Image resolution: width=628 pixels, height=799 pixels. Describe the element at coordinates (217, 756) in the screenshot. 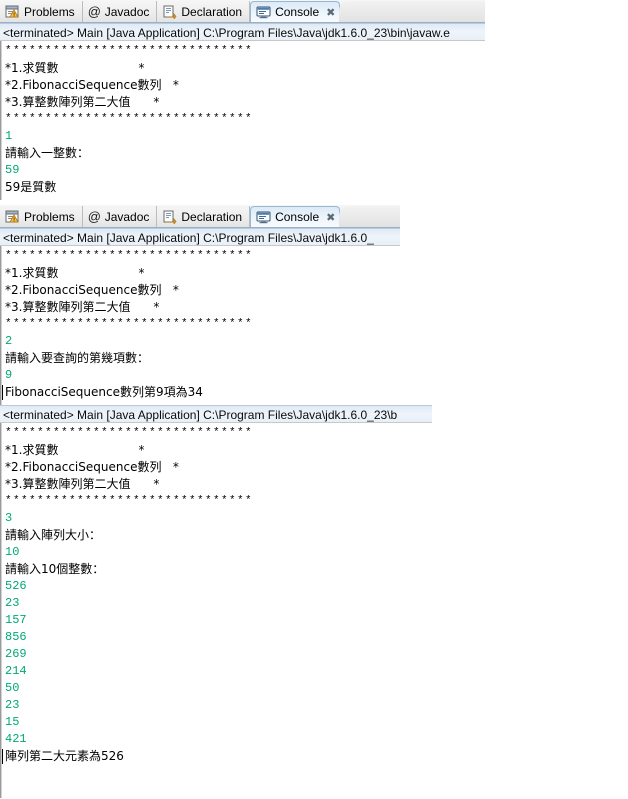

I see `console-line: 陣列第二大元素為526` at that location.